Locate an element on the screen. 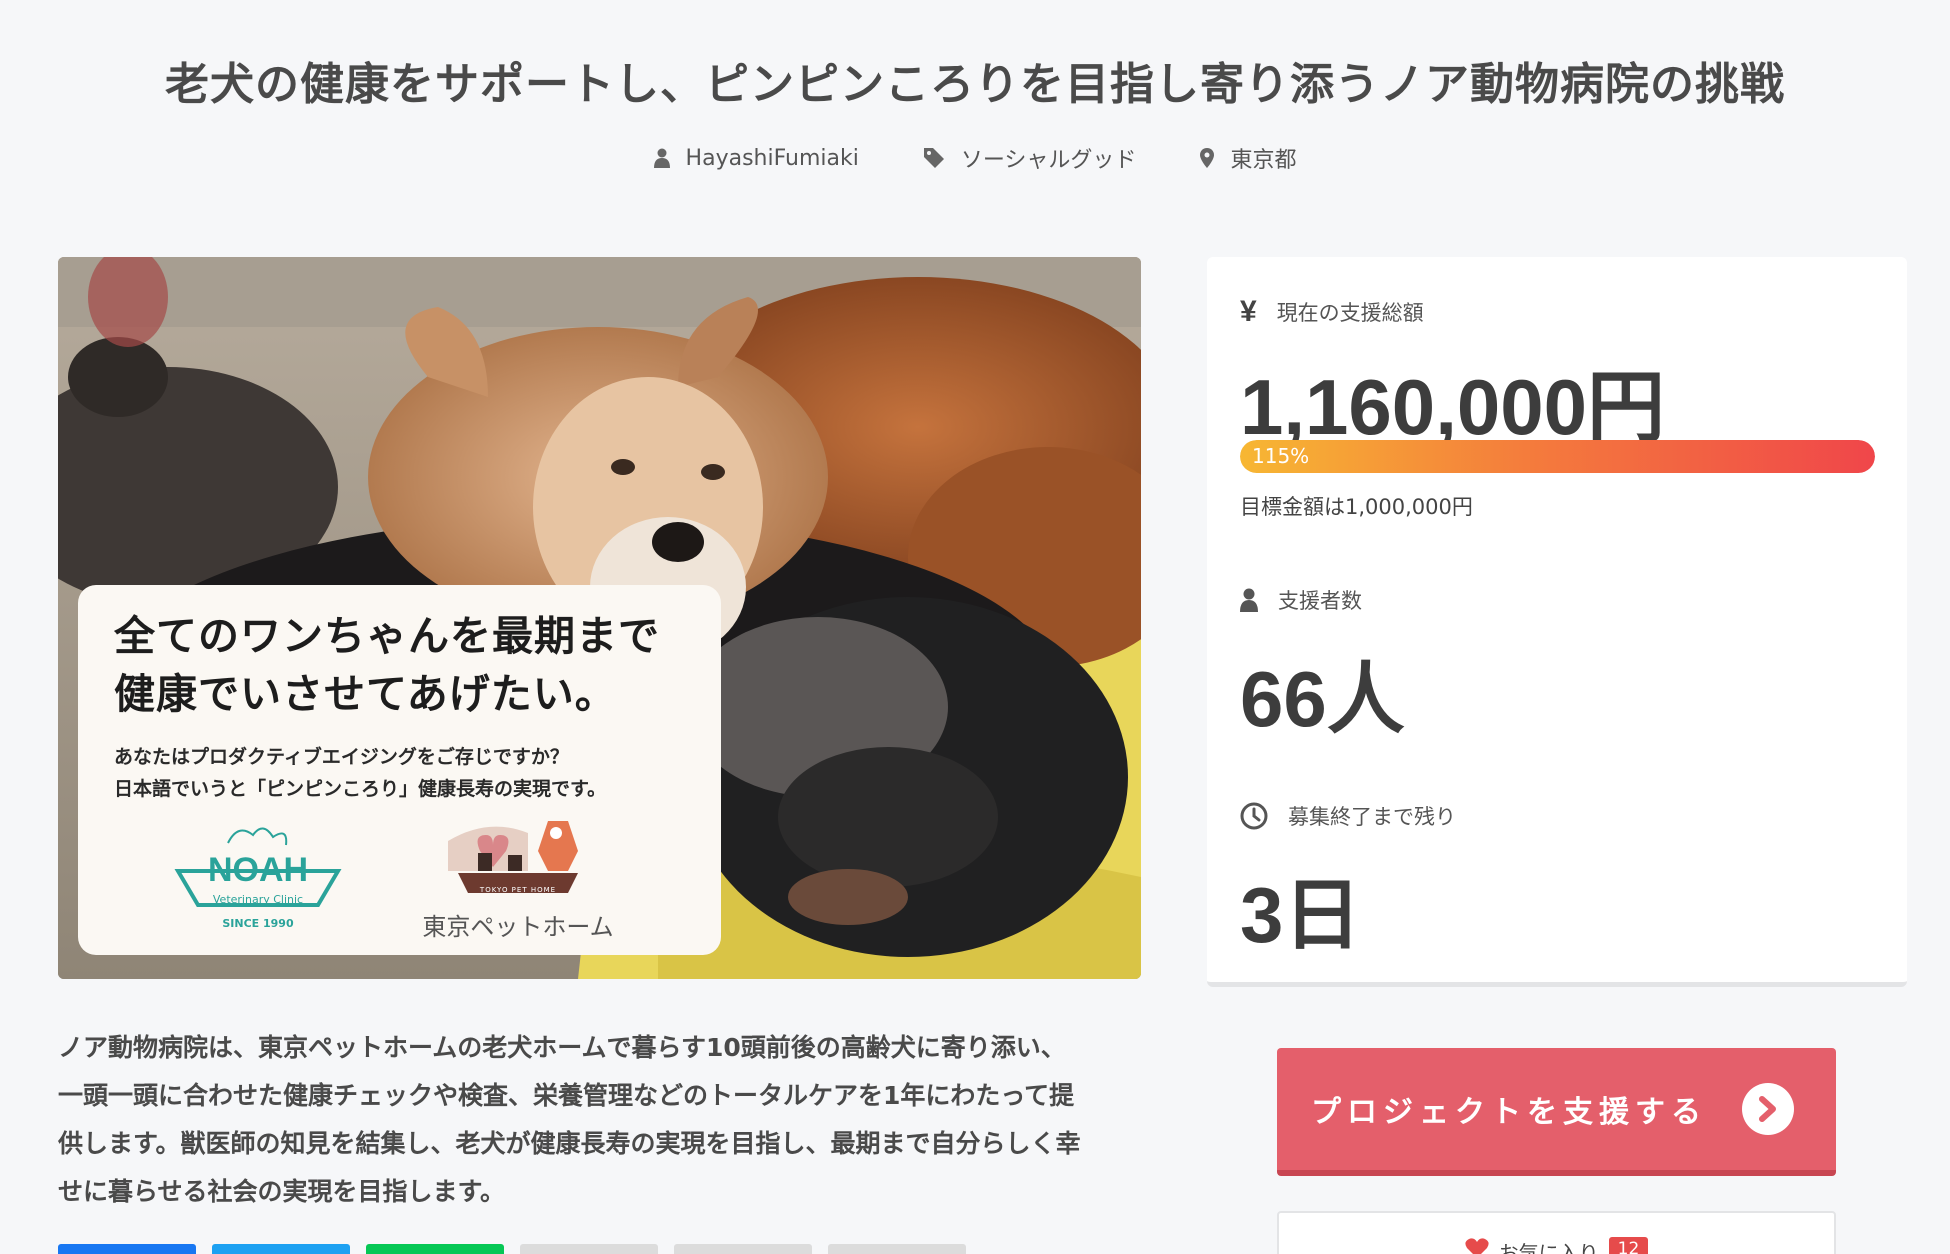 The height and width of the screenshot is (1254, 1950). heart-icon is located at coordinates (1477, 1246).